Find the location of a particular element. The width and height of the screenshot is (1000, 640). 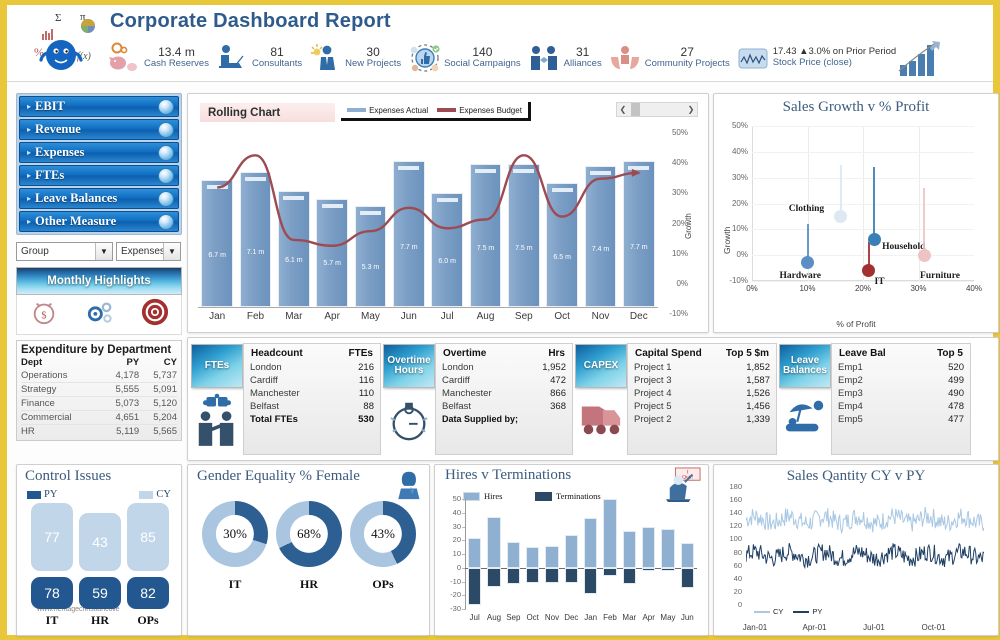

control-issues-title: Control Issues is located at coordinates (68, 476).